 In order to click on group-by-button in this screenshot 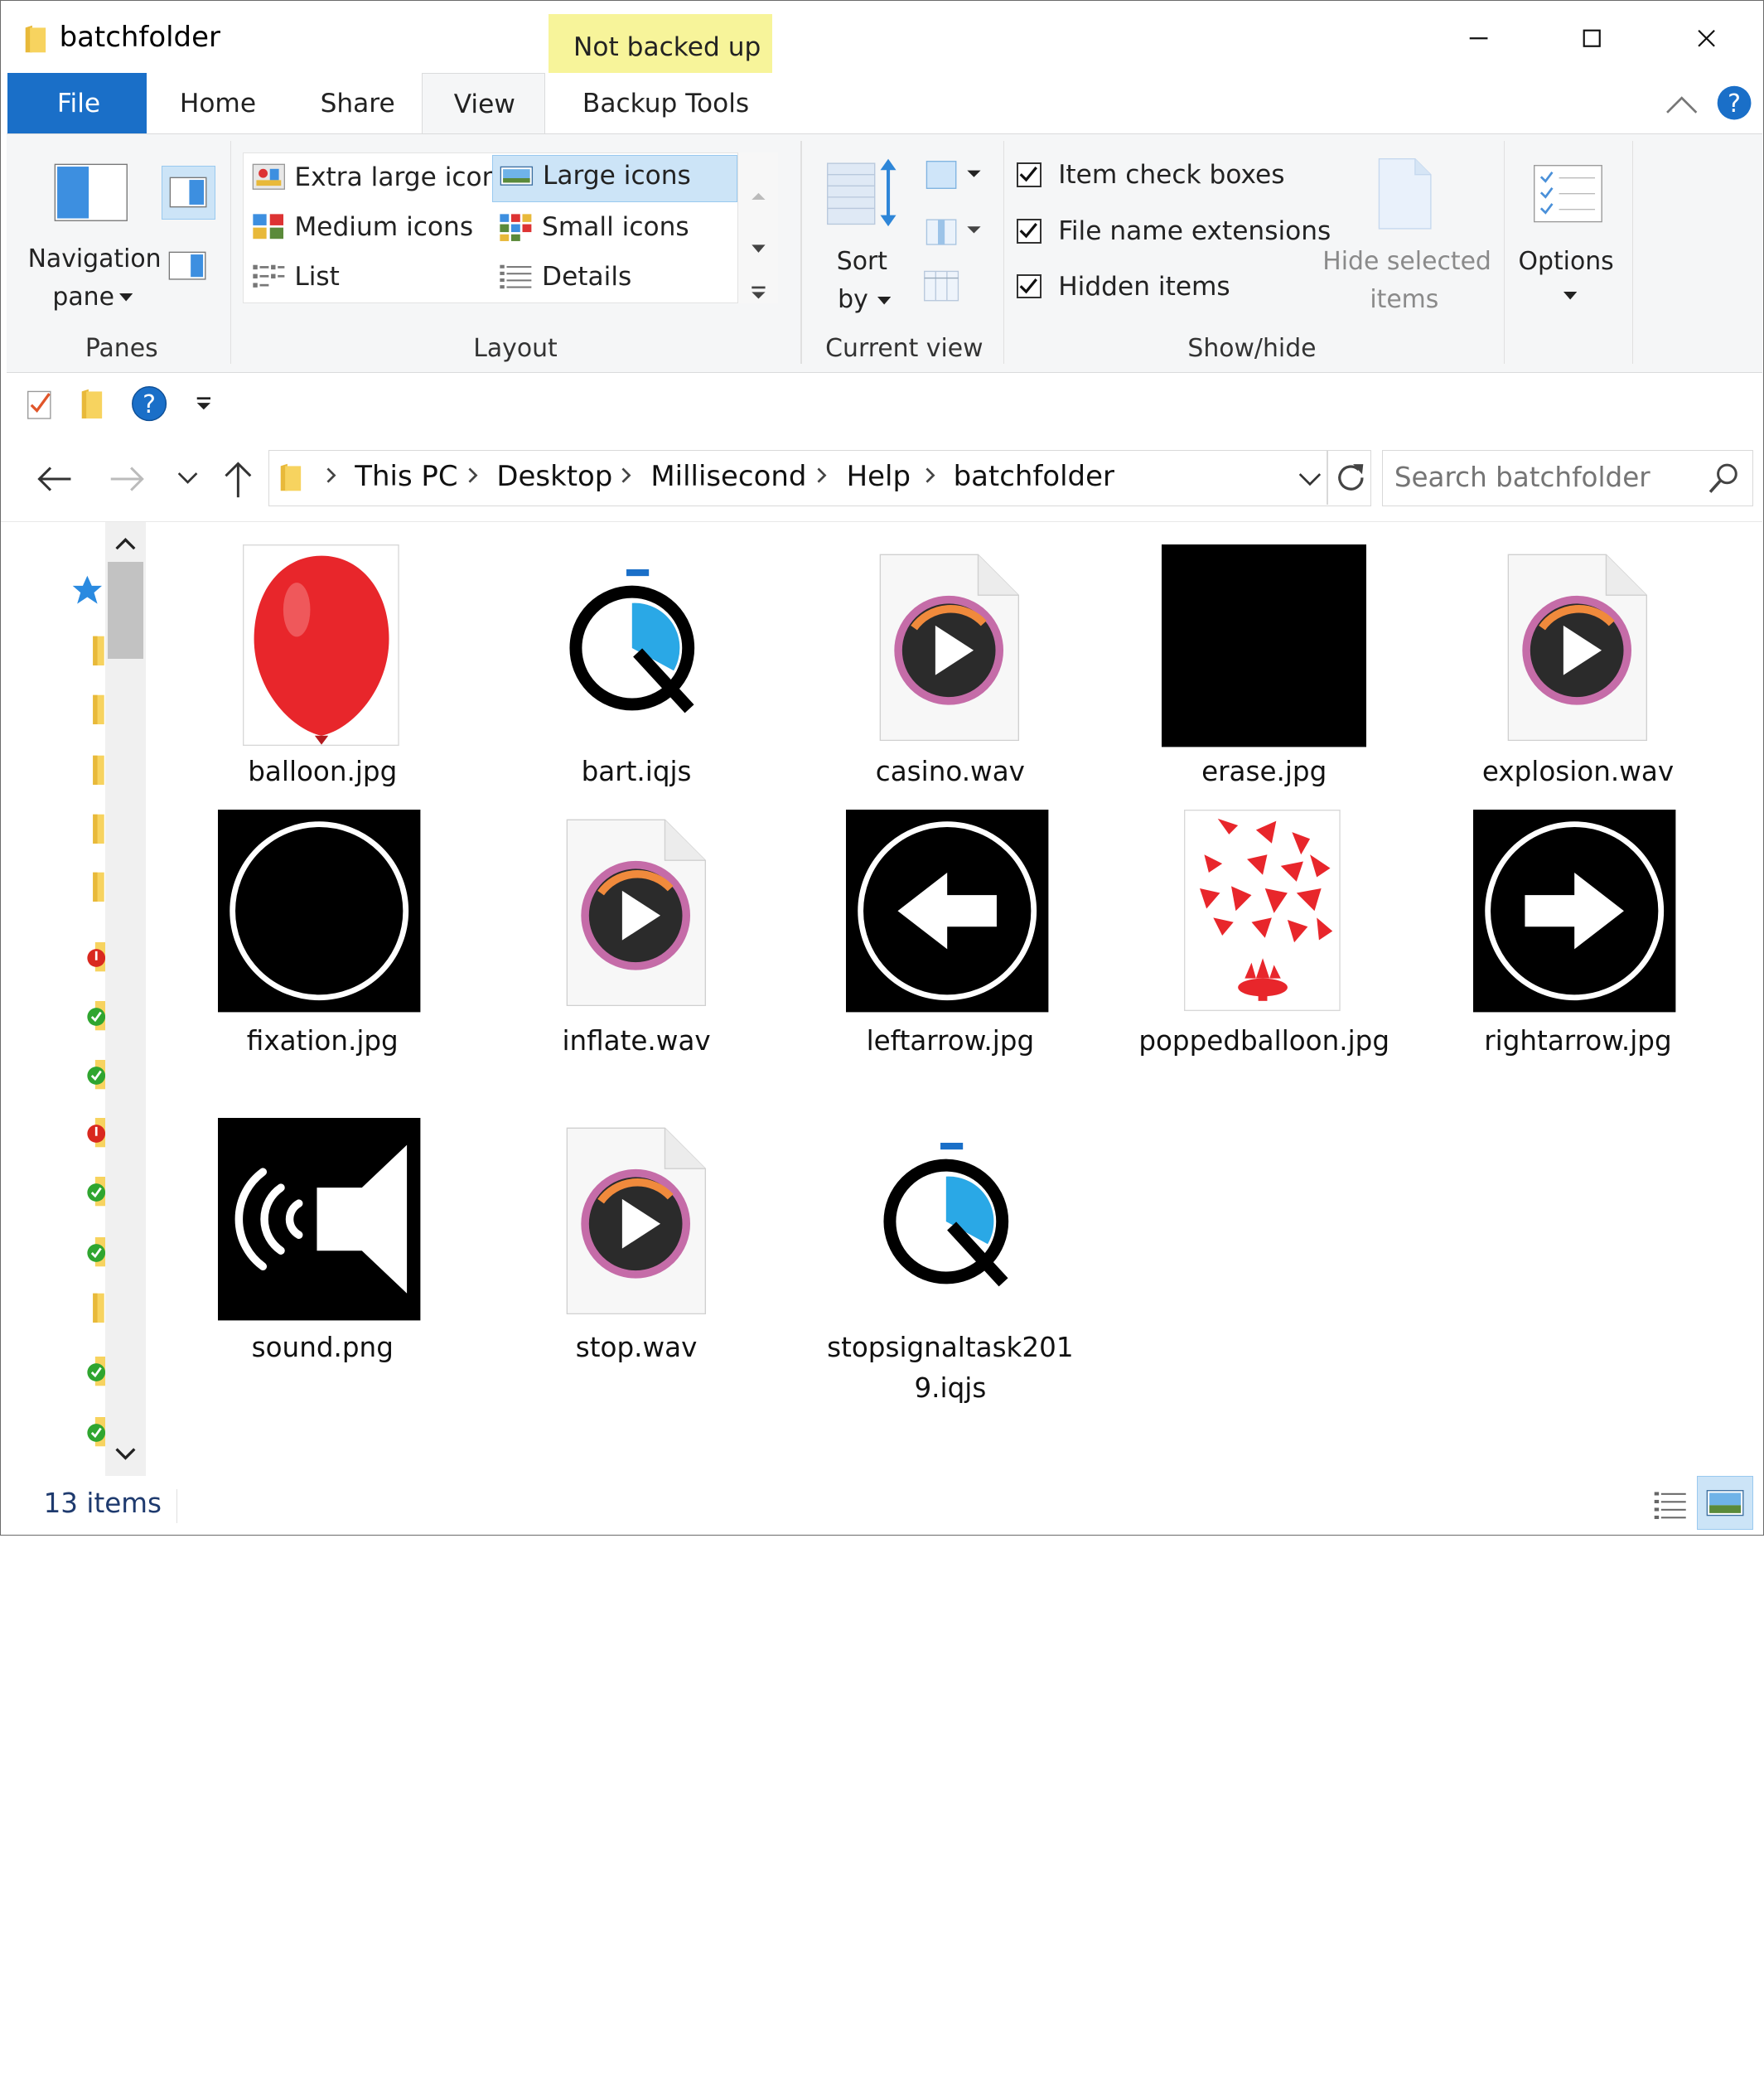, I will do `click(955, 177)`.